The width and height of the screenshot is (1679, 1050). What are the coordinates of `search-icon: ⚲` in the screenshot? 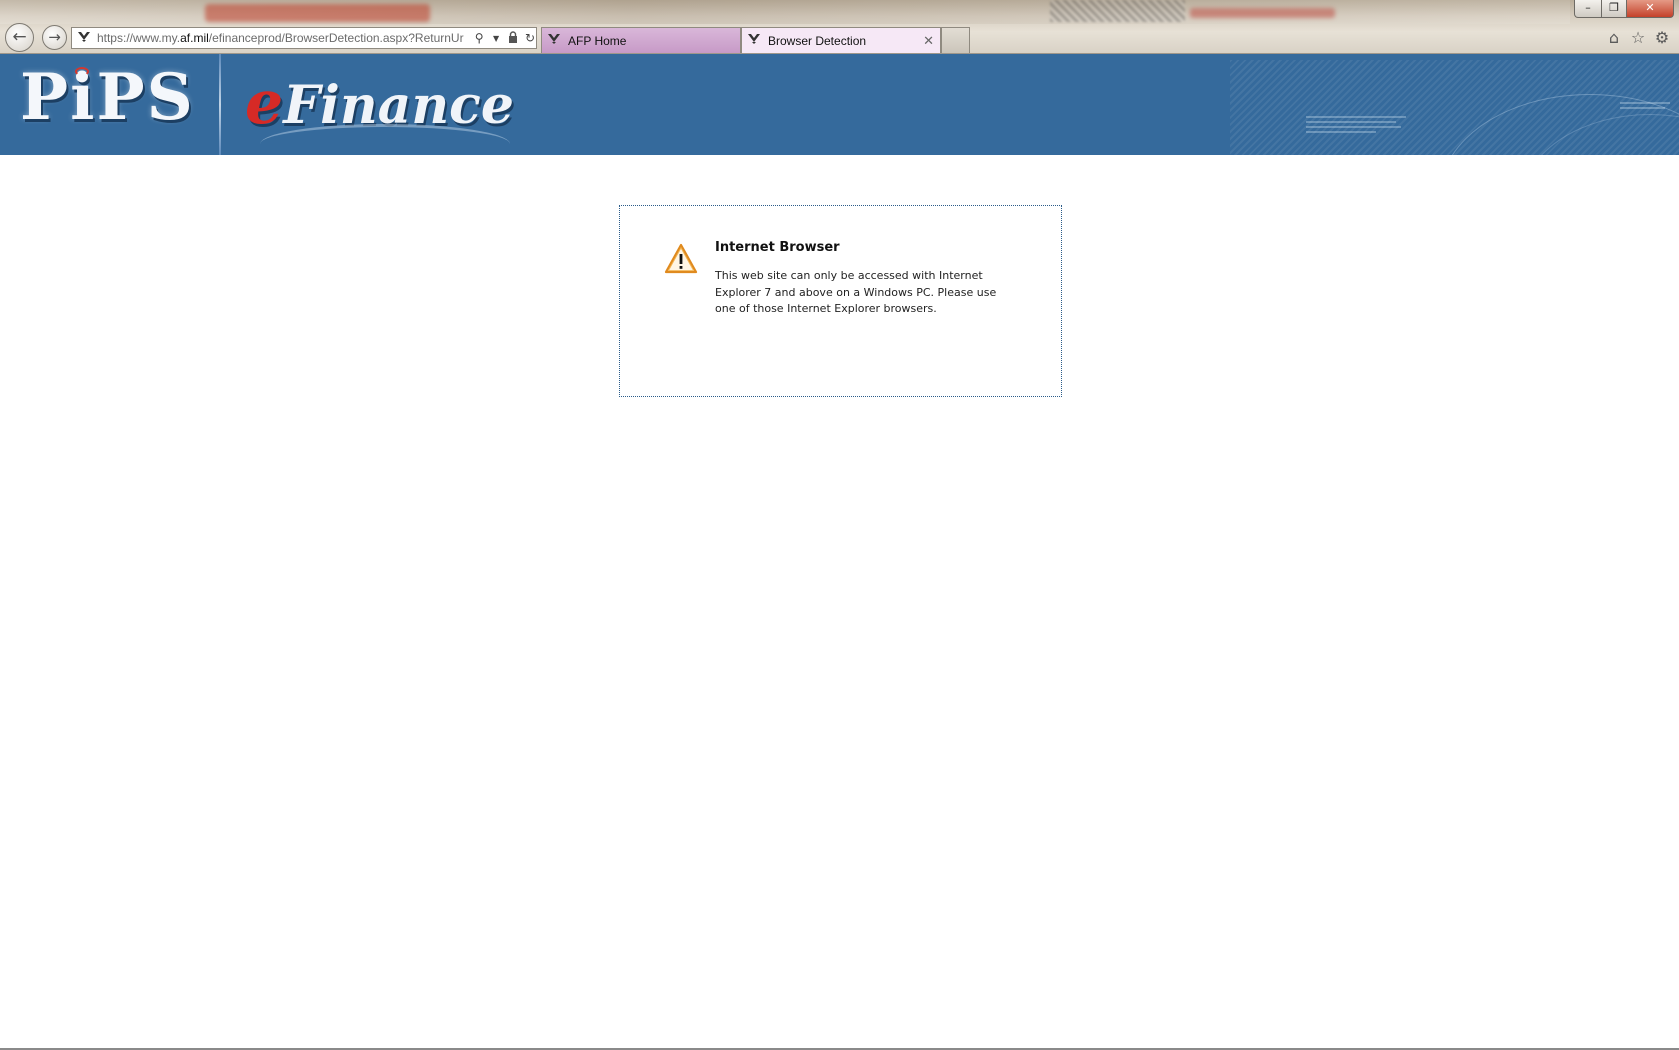 It's located at (479, 38).